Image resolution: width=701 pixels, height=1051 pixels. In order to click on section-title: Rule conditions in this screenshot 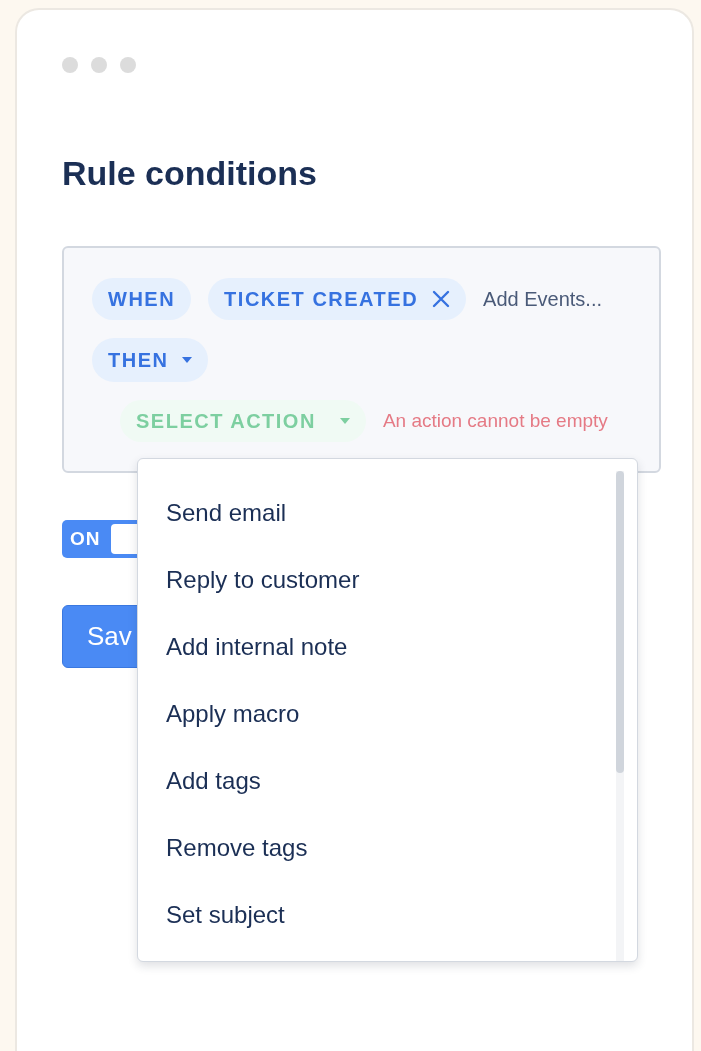, I will do `click(190, 173)`.